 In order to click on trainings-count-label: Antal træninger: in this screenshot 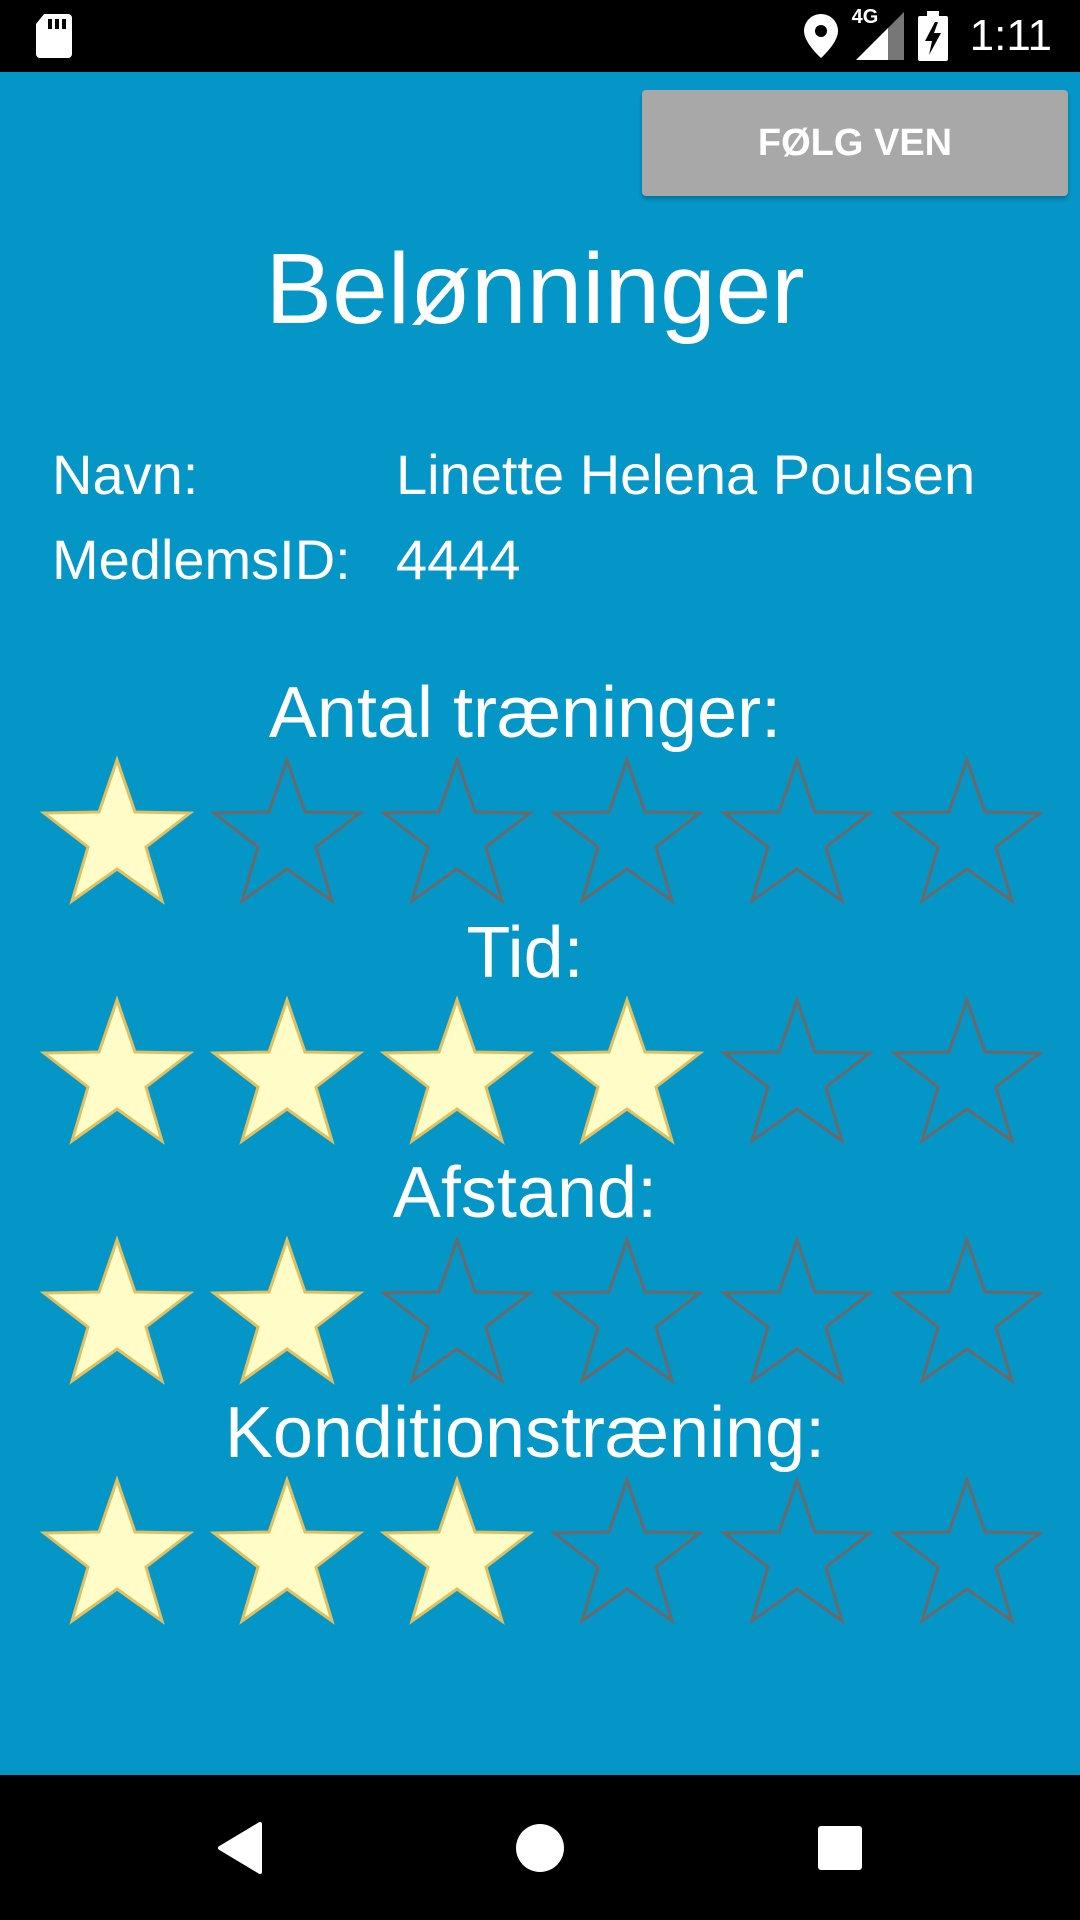, I will do `click(525, 713)`.